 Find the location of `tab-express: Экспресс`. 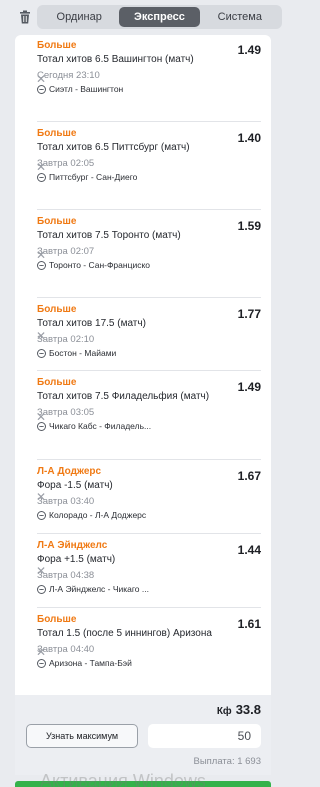

tab-express: Экспресс is located at coordinates (159, 17).